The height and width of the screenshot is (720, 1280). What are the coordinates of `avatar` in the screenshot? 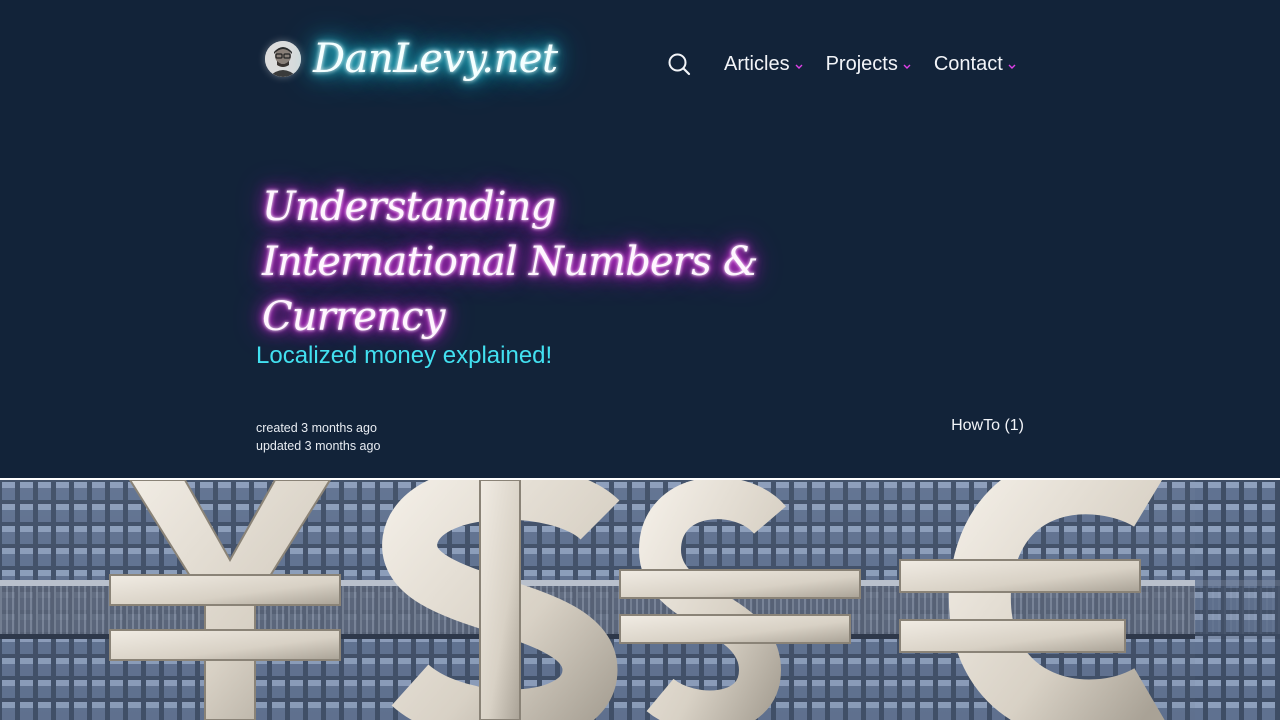 It's located at (283, 59).